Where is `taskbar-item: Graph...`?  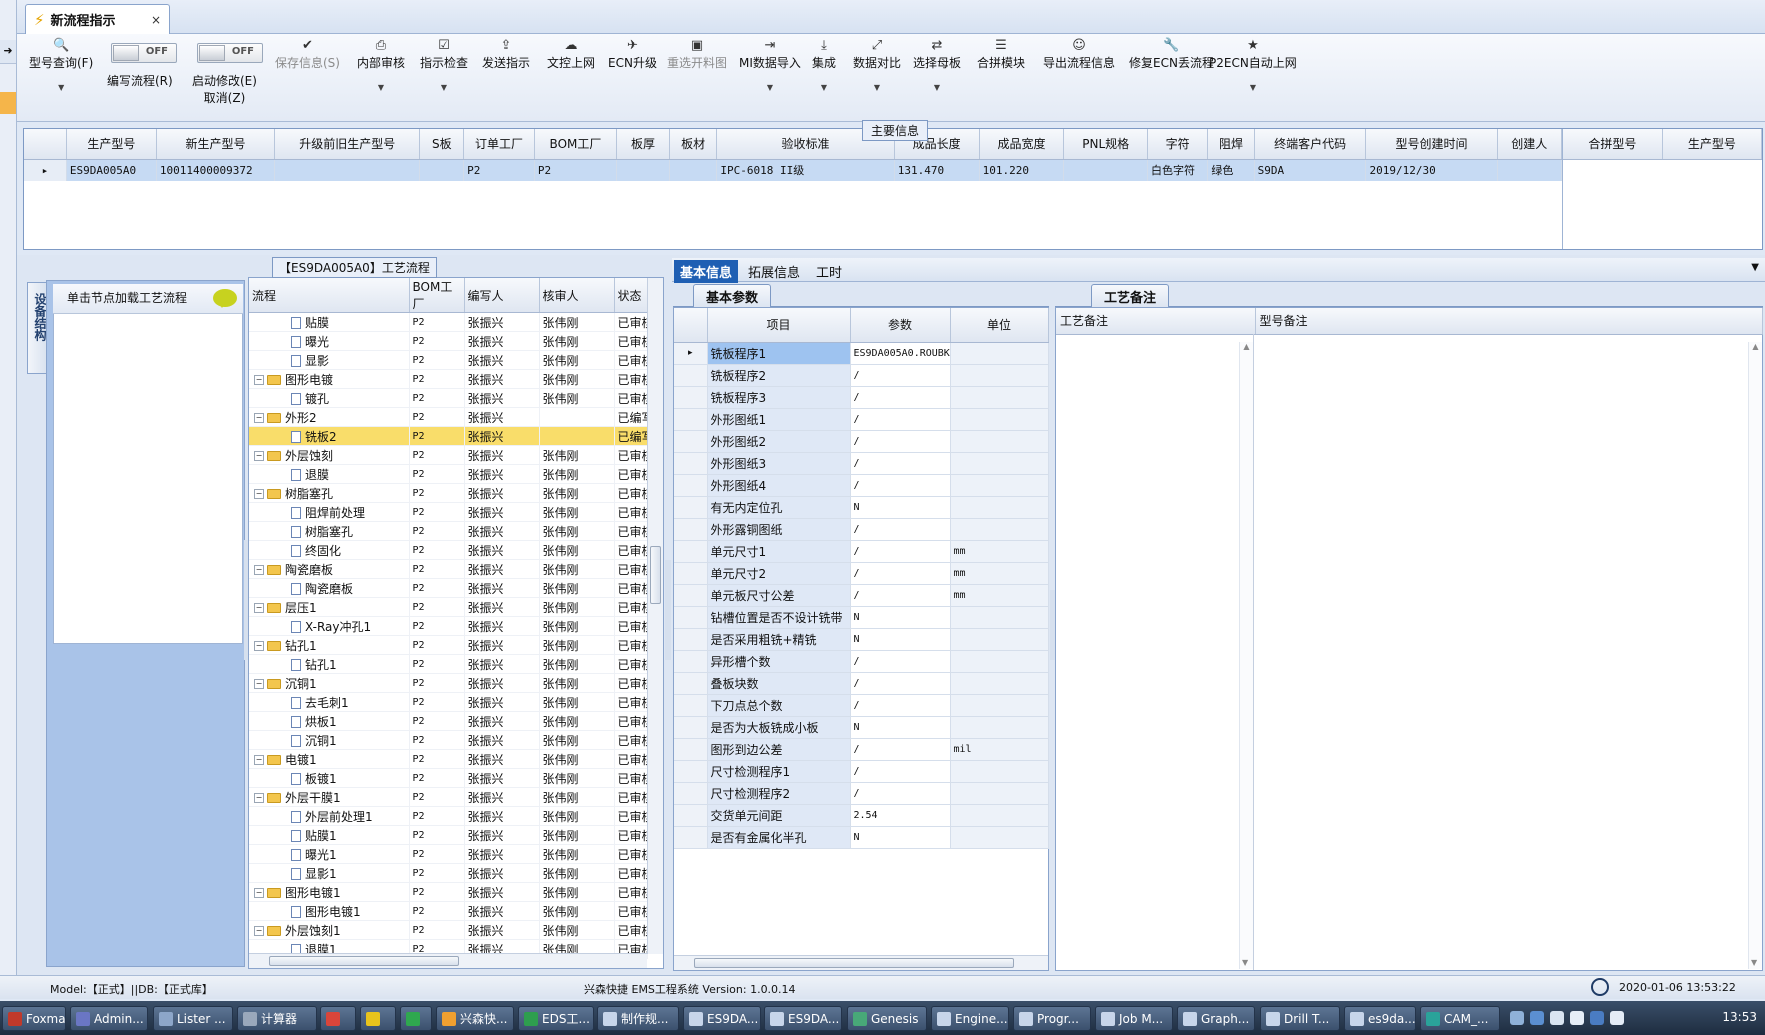
taskbar-item: Graph... is located at coordinates (1216, 1018).